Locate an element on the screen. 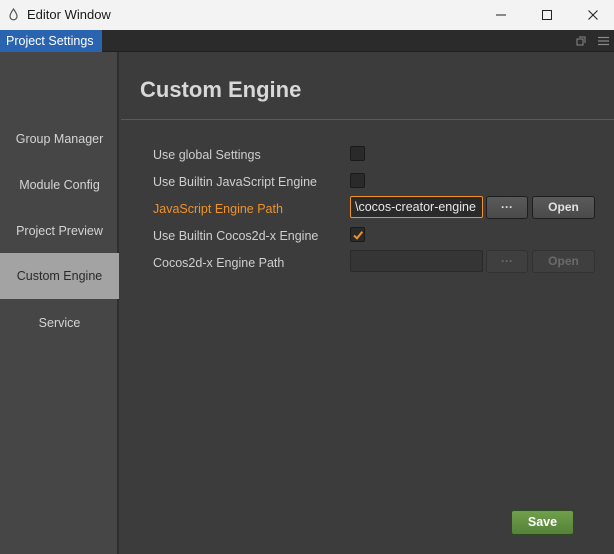 The image size is (614, 554). title-bar: Editor Window is located at coordinates (307, 15).